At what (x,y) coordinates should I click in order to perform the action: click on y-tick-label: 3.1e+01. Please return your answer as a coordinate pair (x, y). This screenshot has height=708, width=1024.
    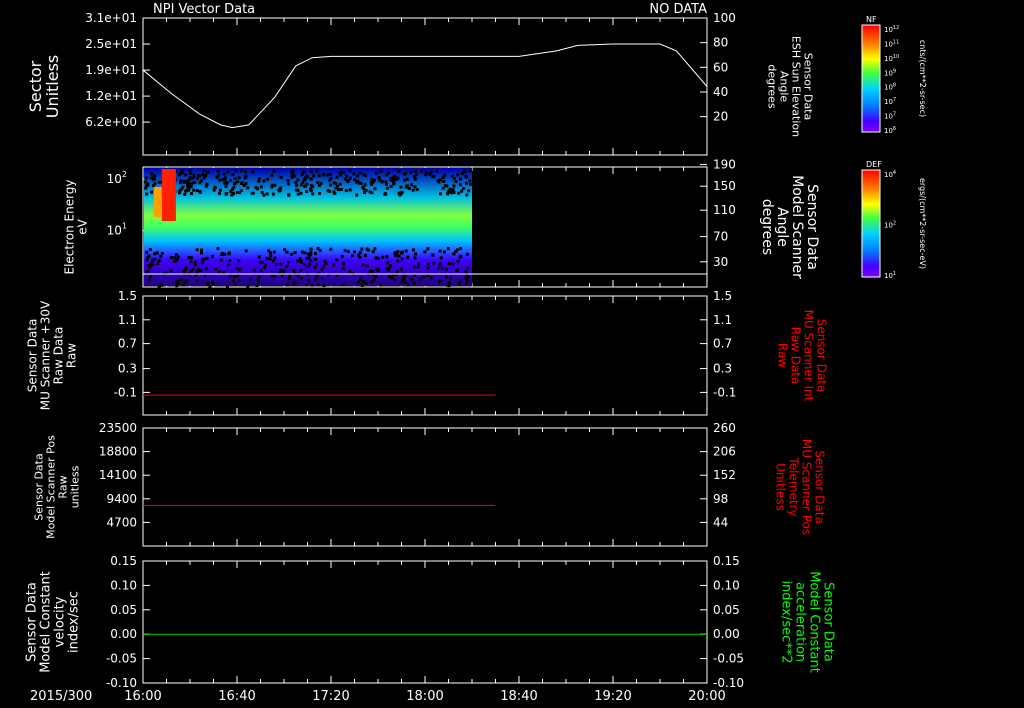
    Looking at the image, I should click on (111, 18).